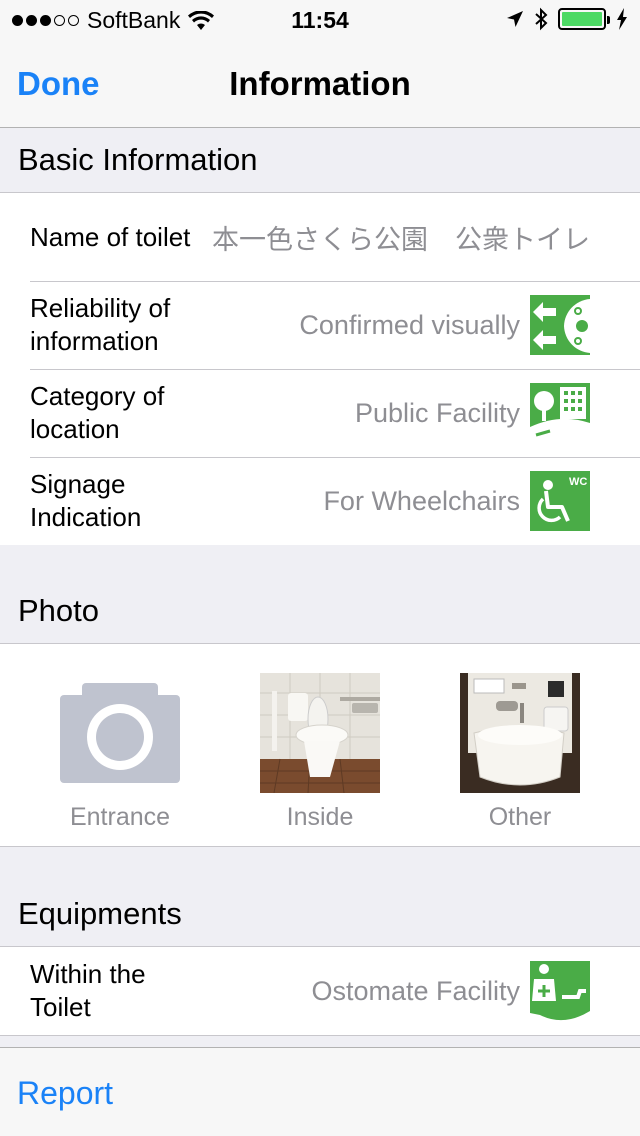 Image resolution: width=640 pixels, height=1136 pixels. What do you see at coordinates (520, 733) in the screenshot?
I see `washbasin-photo` at bounding box center [520, 733].